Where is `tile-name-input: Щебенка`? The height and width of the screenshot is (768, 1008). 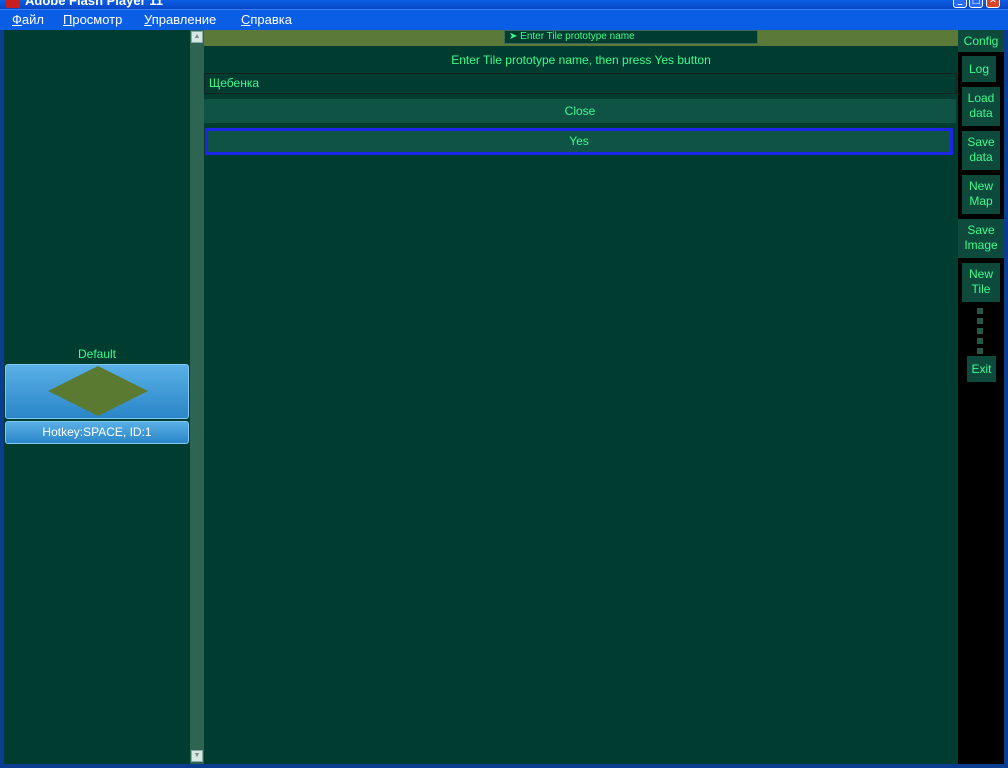 tile-name-input: Щебенка is located at coordinates (580, 83).